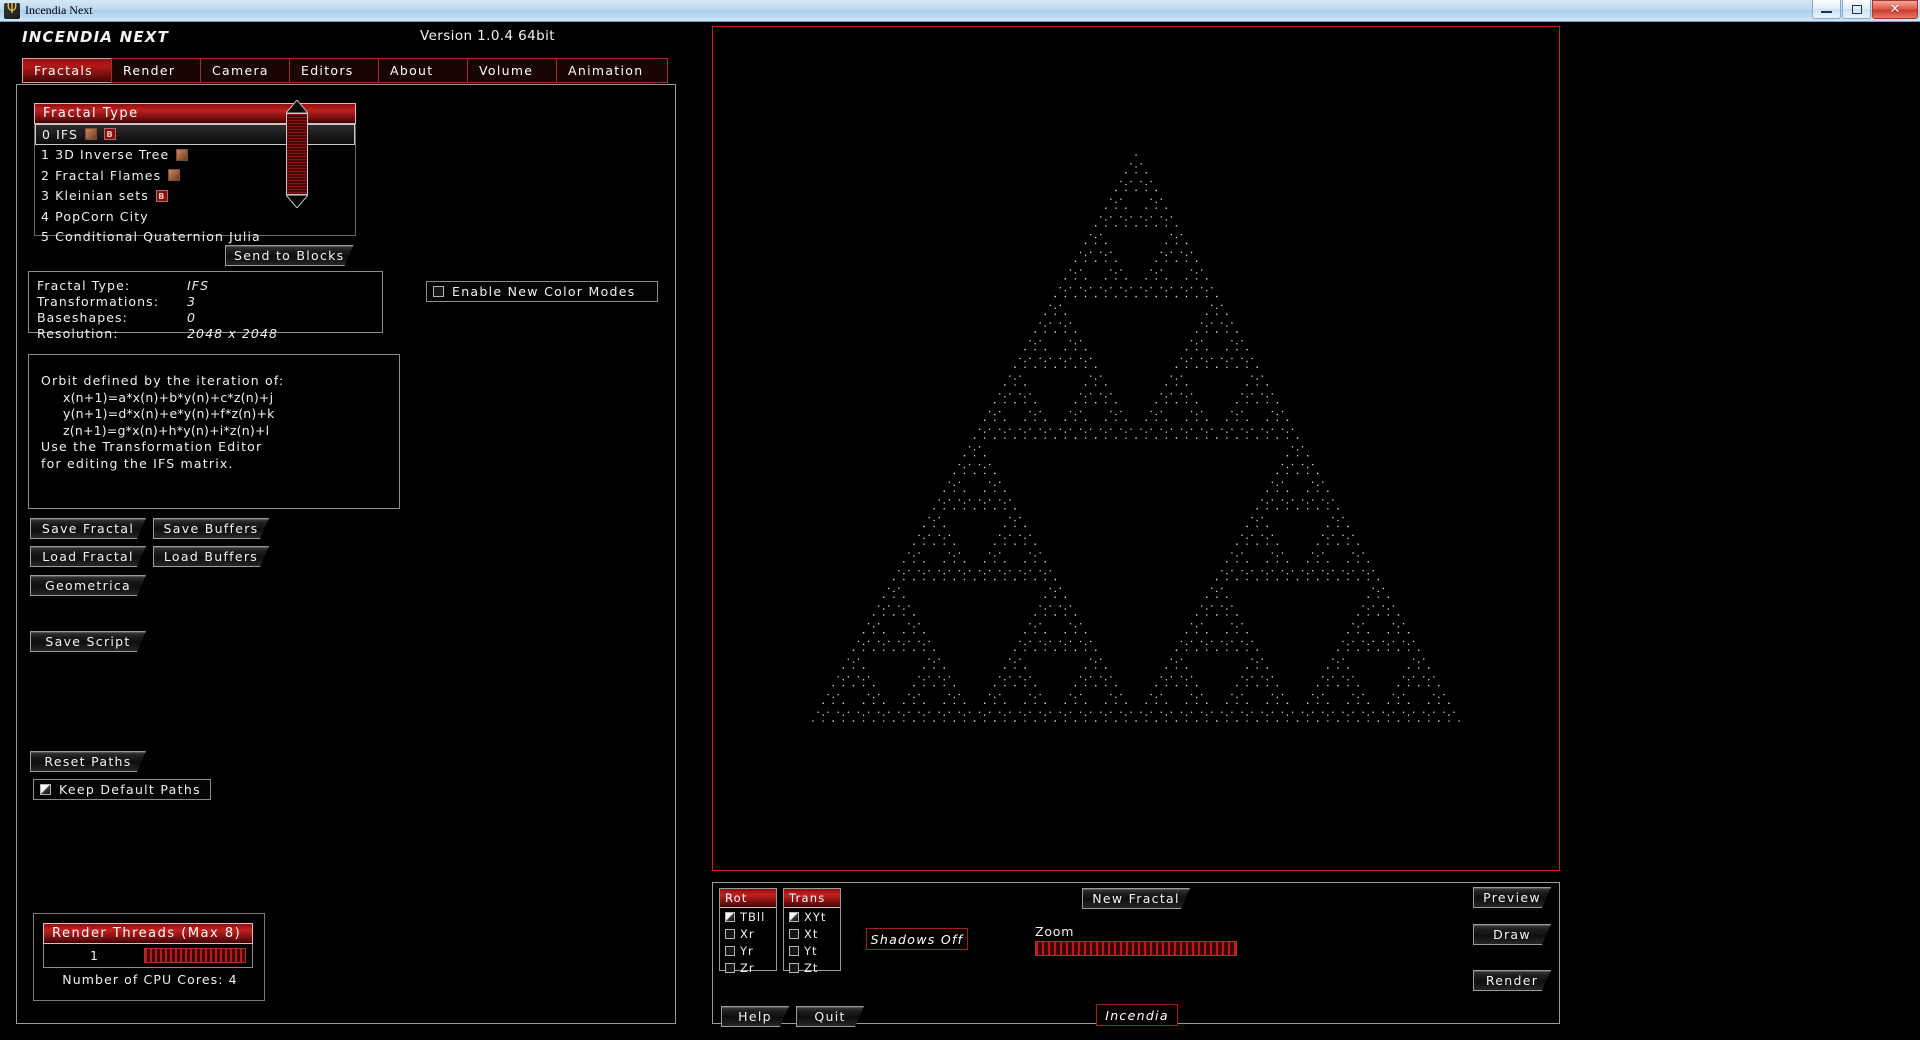 The height and width of the screenshot is (1040, 1920). I want to click on option-label: TBll, so click(753, 917).